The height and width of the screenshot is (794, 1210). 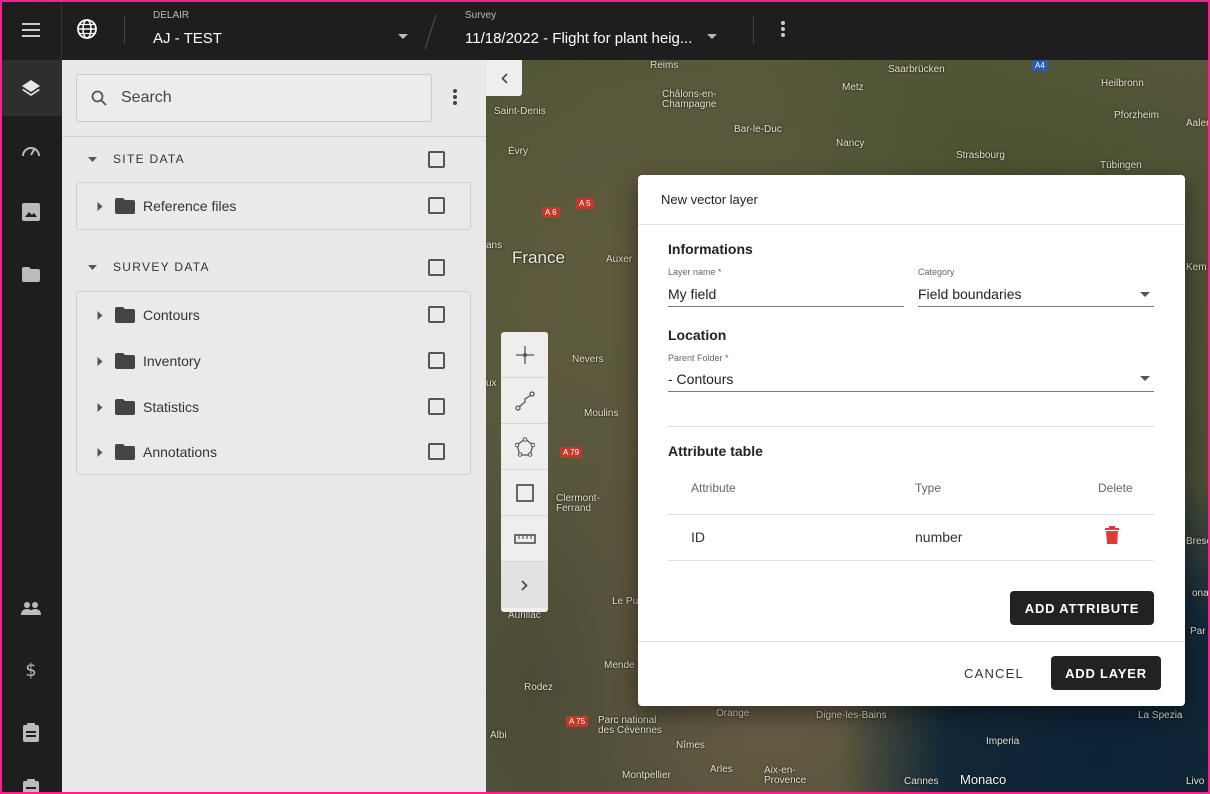 What do you see at coordinates (520, 111) in the screenshot?
I see `map-label: Saint-Denis` at bounding box center [520, 111].